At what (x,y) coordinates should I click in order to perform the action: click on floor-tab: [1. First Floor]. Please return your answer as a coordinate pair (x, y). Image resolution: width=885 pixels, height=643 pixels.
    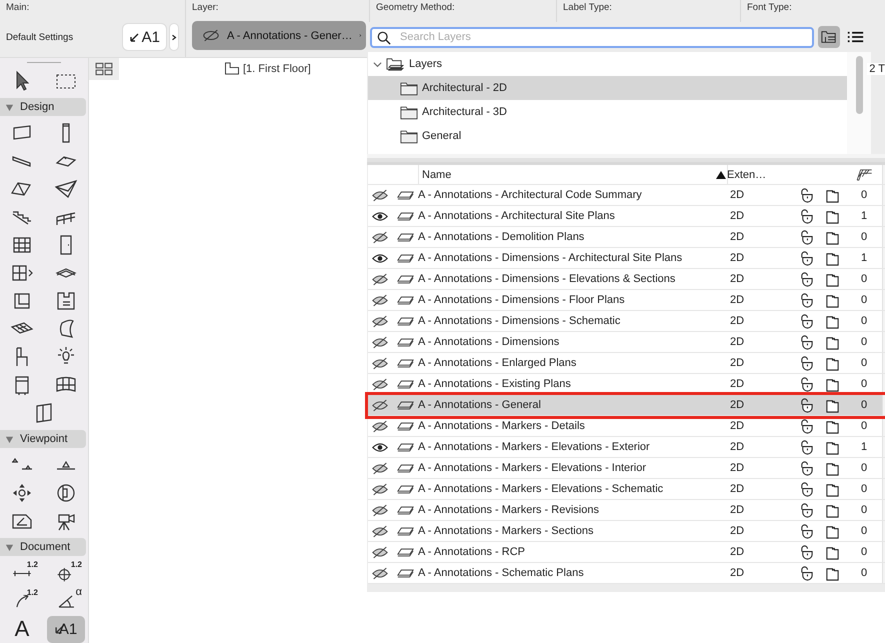
    Looking at the image, I should click on (267, 68).